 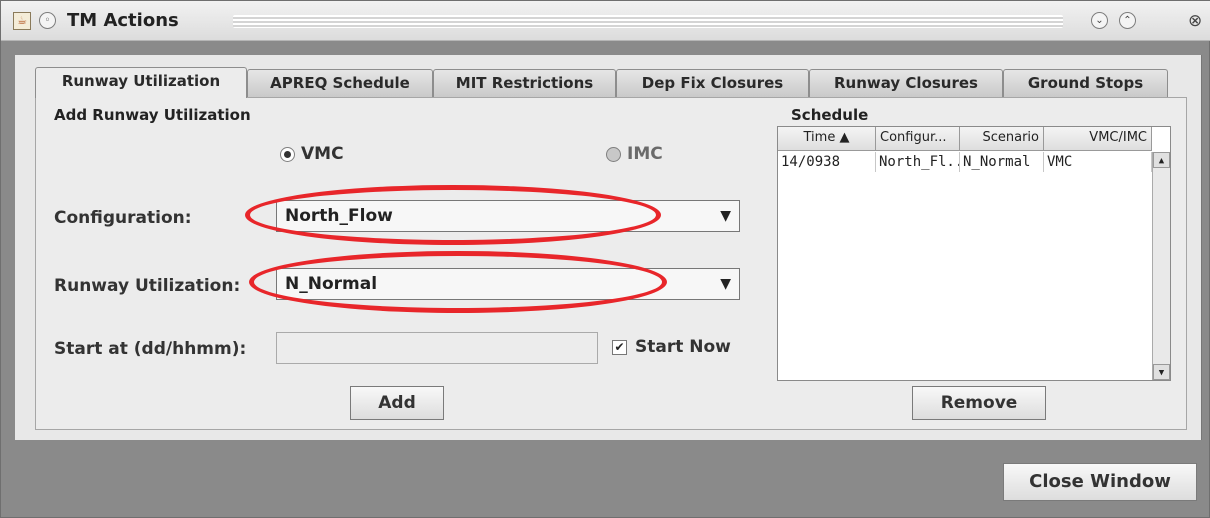 I want to click on column-header-scenario: Scenario, so click(x=1002, y=139).